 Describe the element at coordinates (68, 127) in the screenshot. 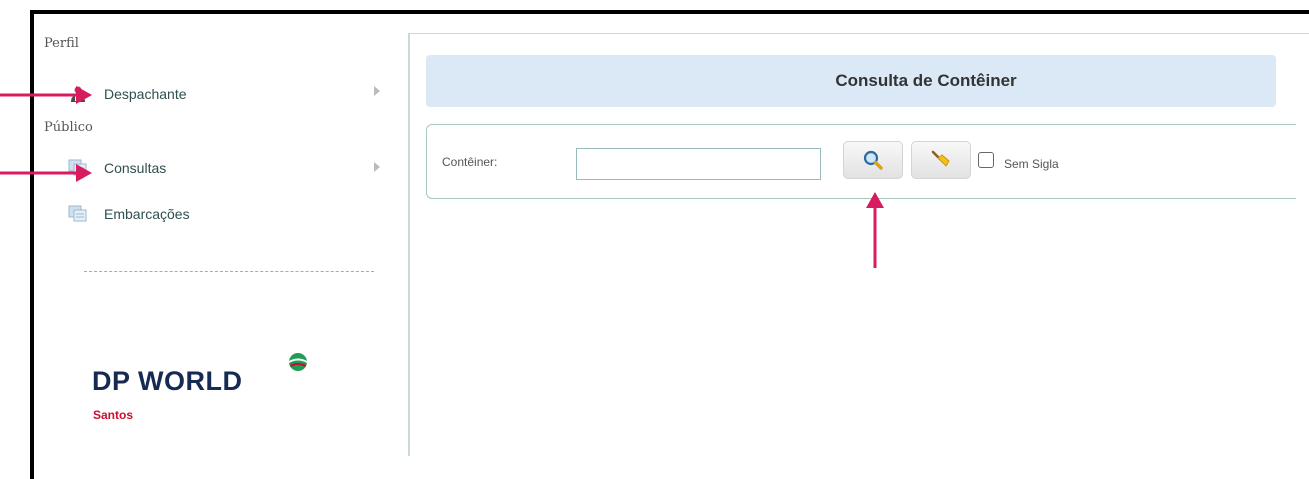

I see `section-title-publico: Público` at that location.